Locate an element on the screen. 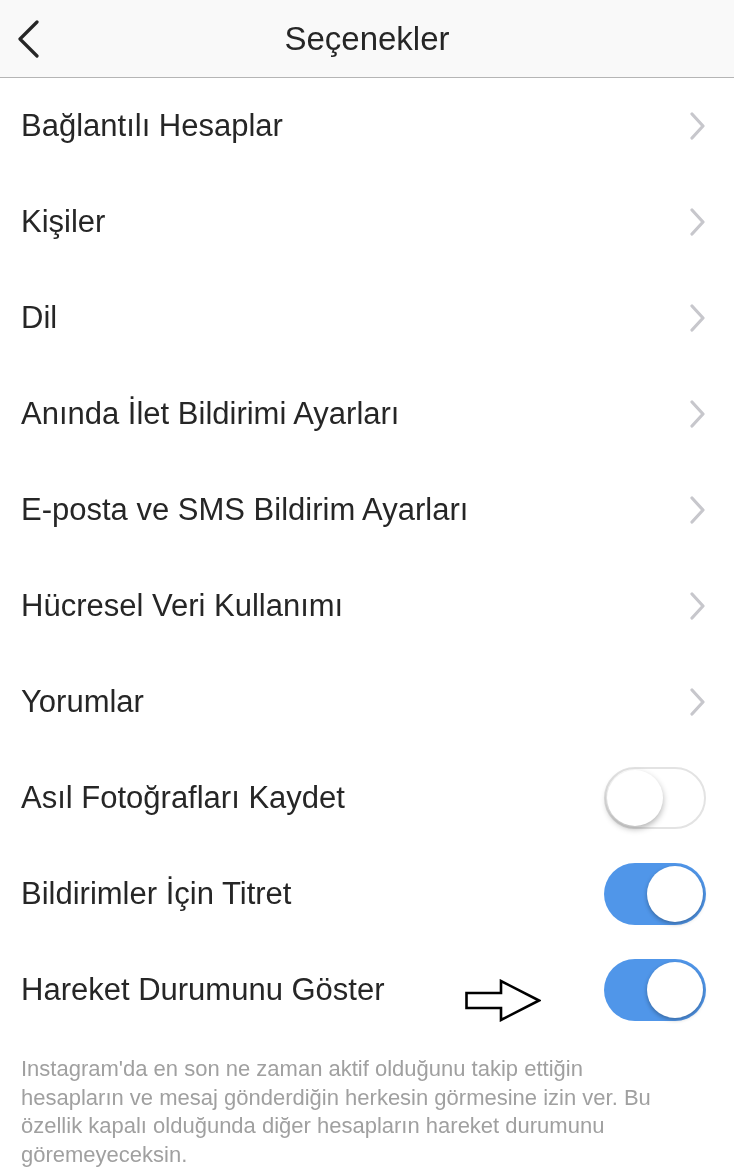 The image size is (734, 1172). page-title: Seçenekler is located at coordinates (367, 38).